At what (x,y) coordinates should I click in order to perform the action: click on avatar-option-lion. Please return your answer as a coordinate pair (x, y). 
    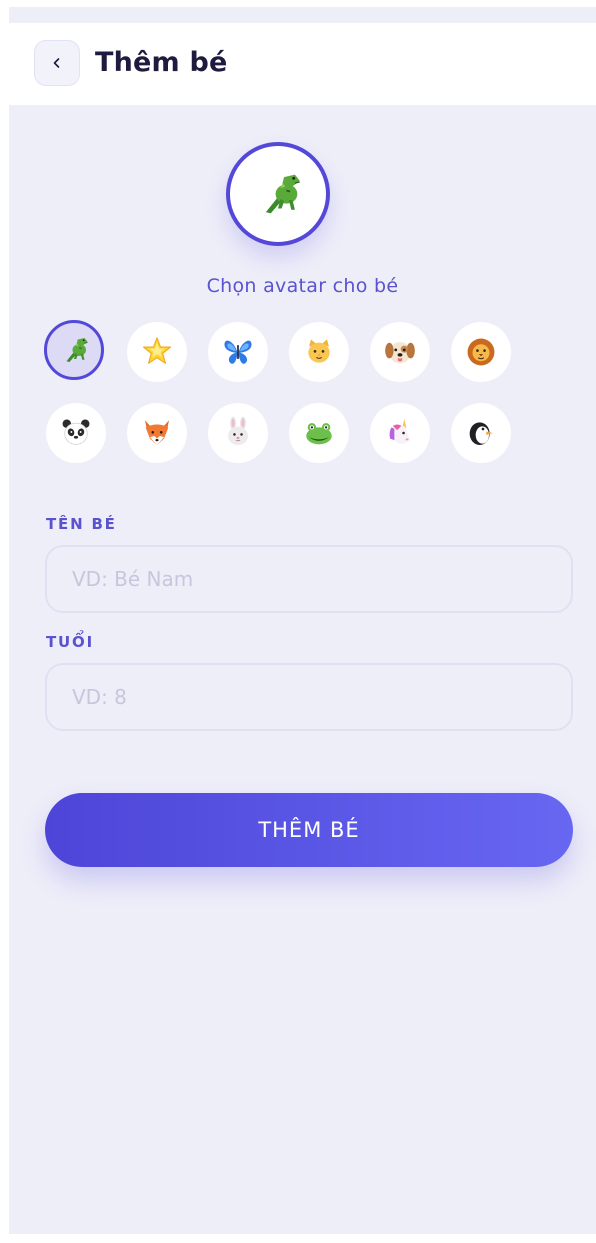
    Looking at the image, I should click on (481, 352).